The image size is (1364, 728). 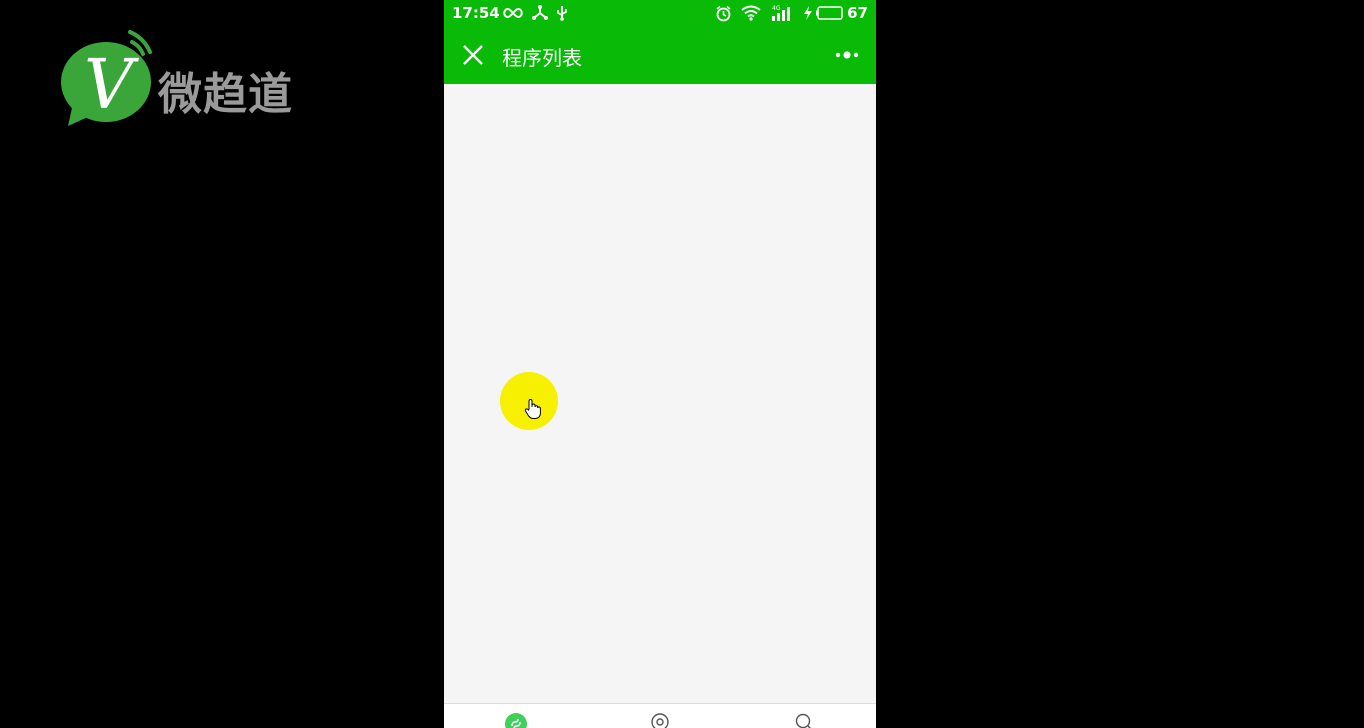 I want to click on bottom-tab-bar, so click(x=660, y=715).